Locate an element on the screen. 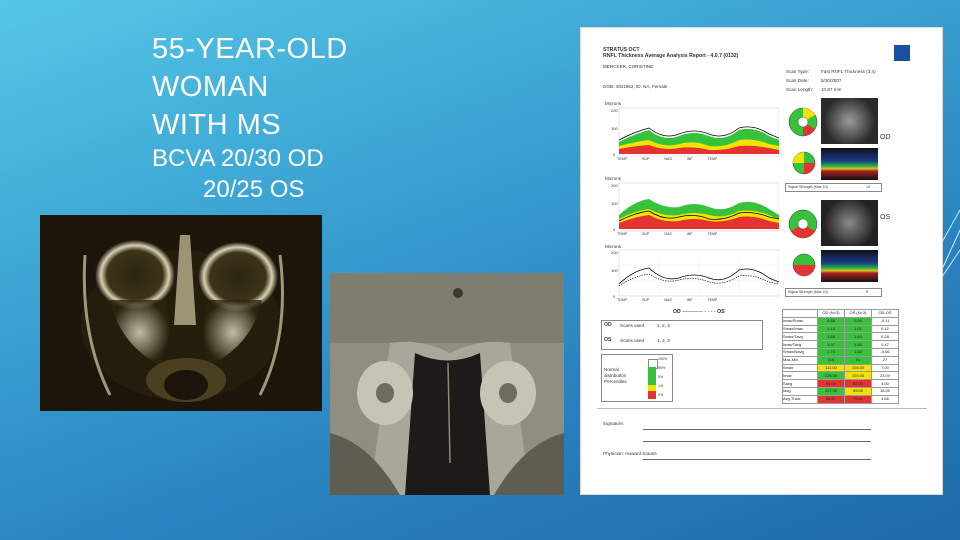 This screenshot has height=540, width=960. table-row: Avg.Thick 84.47 79.81 4.66 is located at coordinates (840, 399).